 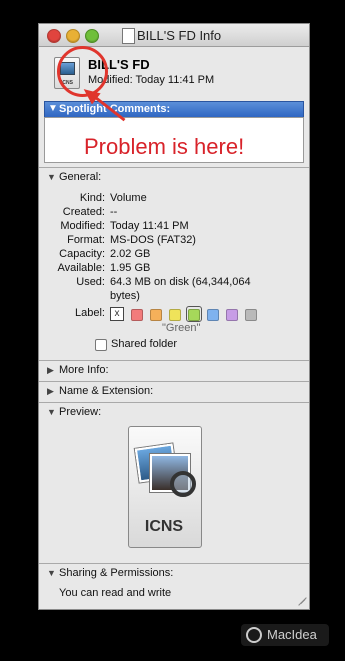 I want to click on preview-icns-icon: ICNS, so click(x=165, y=487).